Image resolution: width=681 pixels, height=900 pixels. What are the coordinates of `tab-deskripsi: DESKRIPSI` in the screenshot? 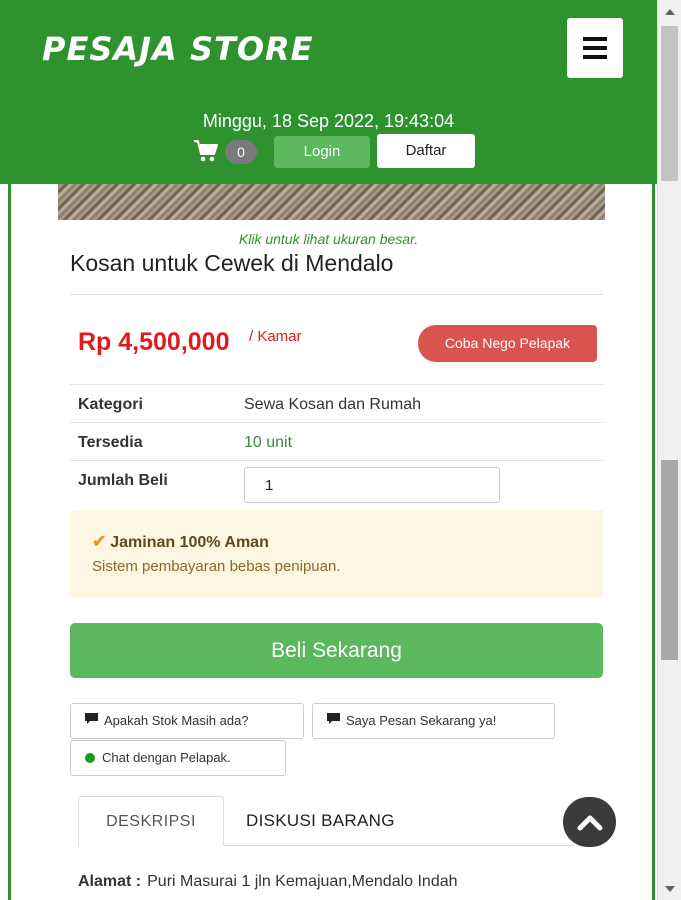 It's located at (151, 821).